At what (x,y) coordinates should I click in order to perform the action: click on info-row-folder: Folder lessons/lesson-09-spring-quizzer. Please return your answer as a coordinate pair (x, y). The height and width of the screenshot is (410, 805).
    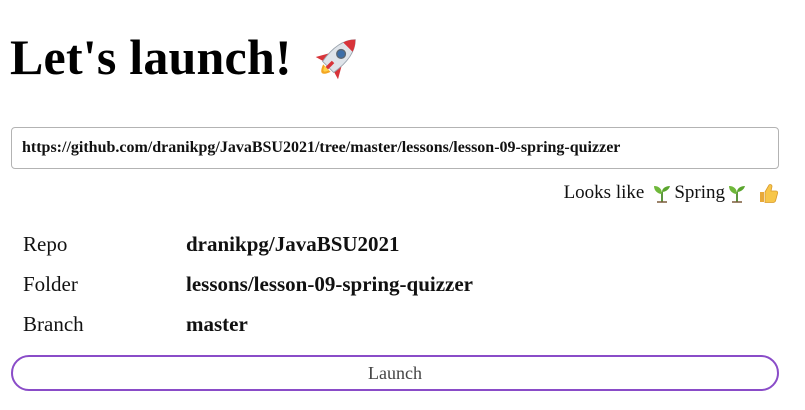
    Looking at the image, I should click on (393, 284).